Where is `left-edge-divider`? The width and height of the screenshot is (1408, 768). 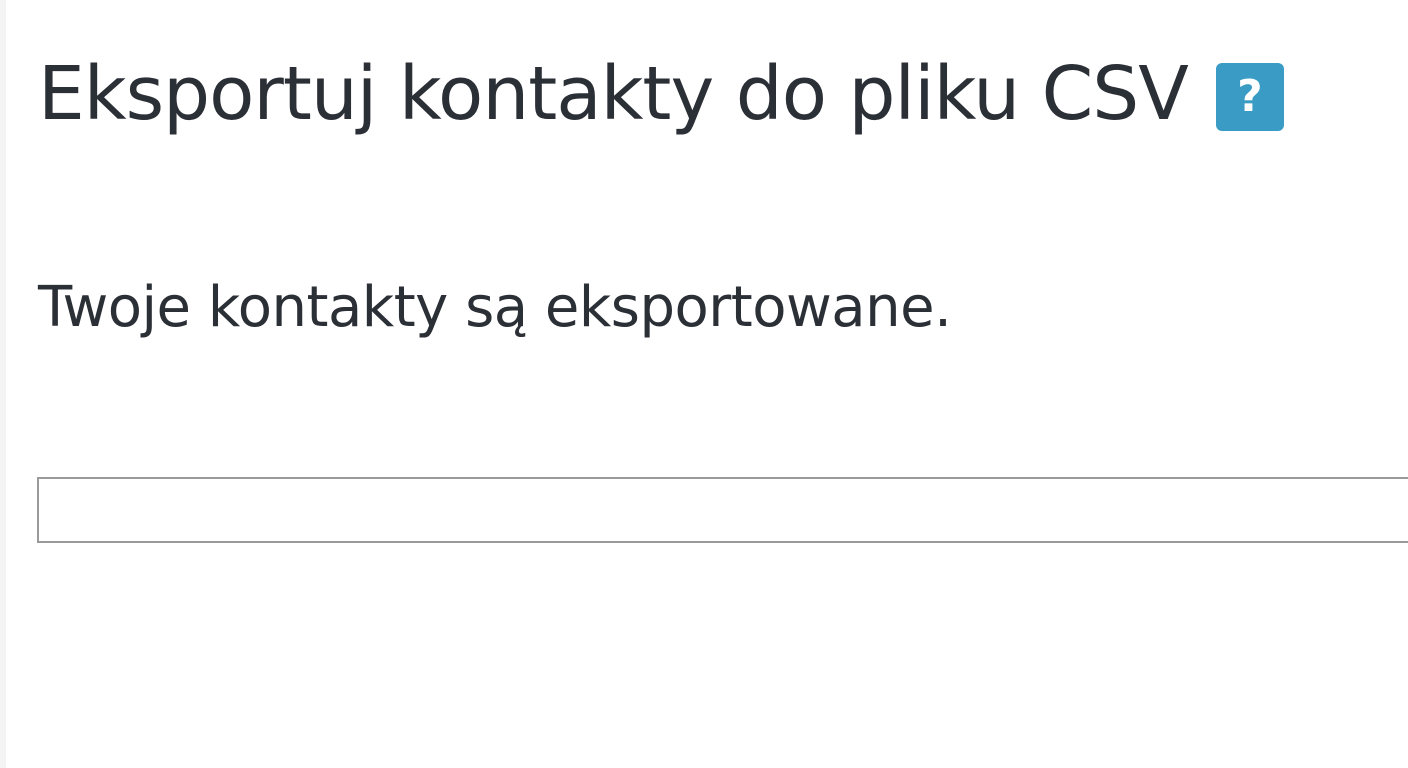 left-edge-divider is located at coordinates (3, 384).